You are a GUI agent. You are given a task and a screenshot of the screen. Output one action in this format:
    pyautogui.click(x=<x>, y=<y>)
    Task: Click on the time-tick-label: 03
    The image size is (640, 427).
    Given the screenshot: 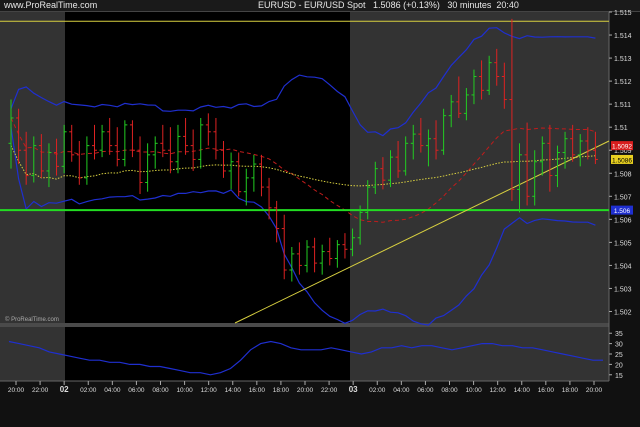 What is the action you would take?
    pyautogui.click(x=353, y=389)
    